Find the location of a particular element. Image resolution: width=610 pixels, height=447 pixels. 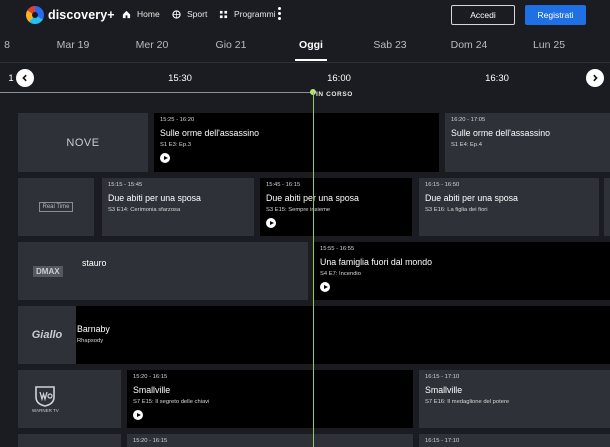

program-cell: 15:20 - 16:15 is located at coordinates (270, 440).